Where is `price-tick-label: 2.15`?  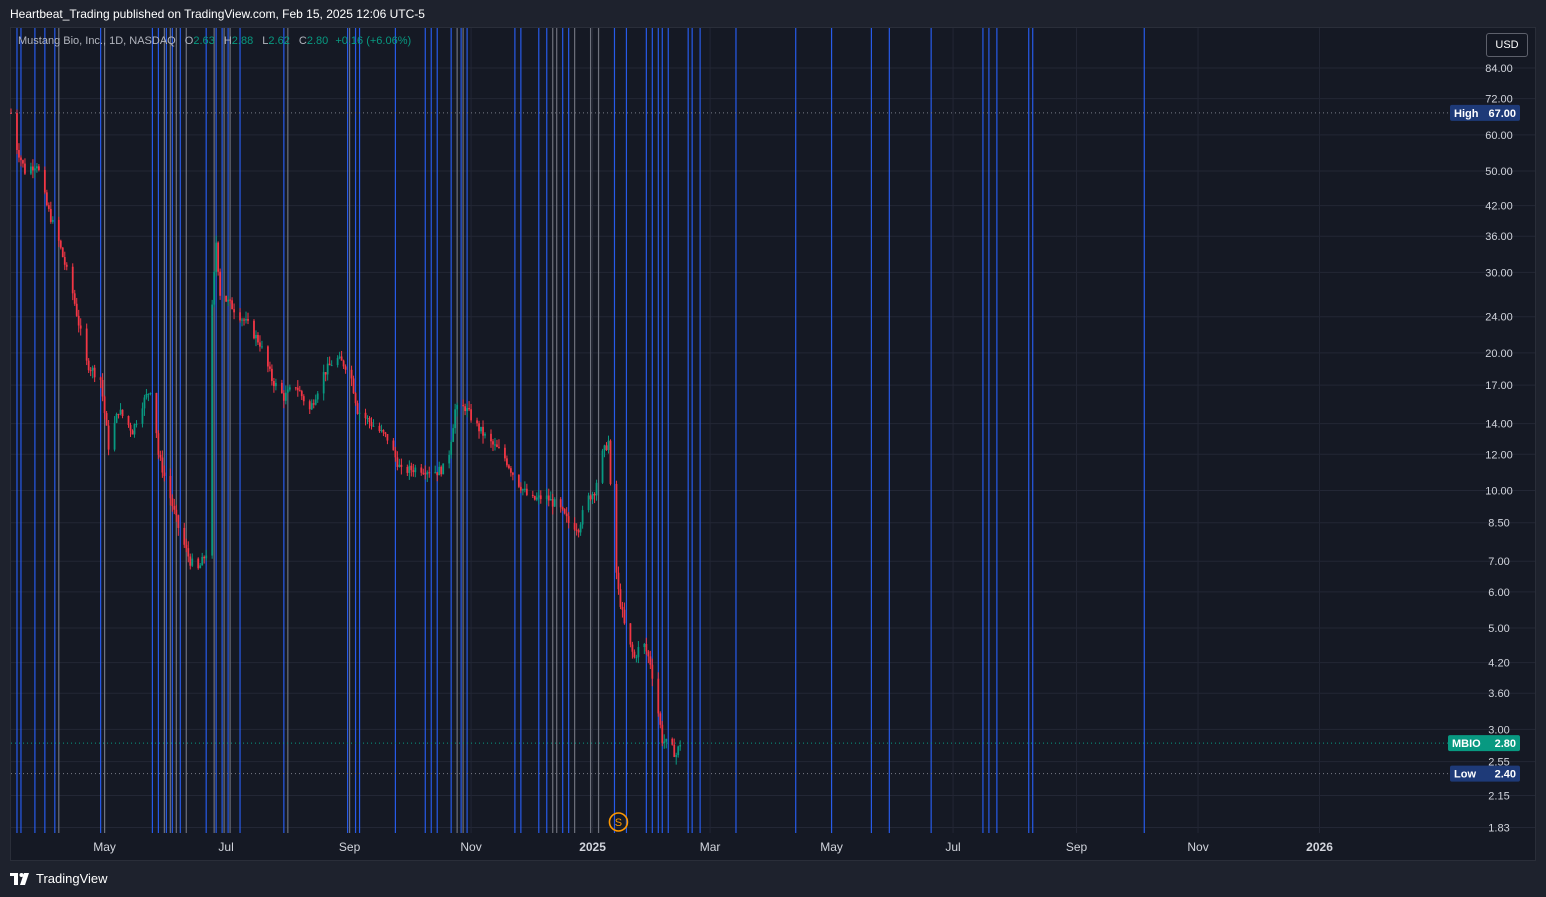 price-tick-label: 2.15 is located at coordinates (1498, 797).